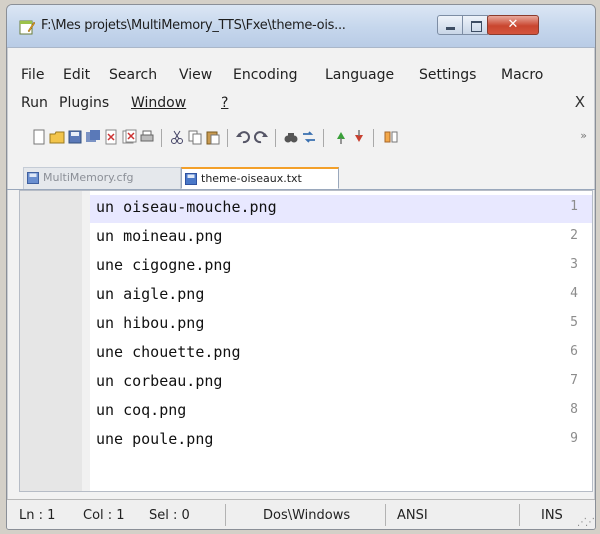 The image size is (600, 534). Describe the element at coordinates (291, 137) in the screenshot. I see `find-icon` at that location.